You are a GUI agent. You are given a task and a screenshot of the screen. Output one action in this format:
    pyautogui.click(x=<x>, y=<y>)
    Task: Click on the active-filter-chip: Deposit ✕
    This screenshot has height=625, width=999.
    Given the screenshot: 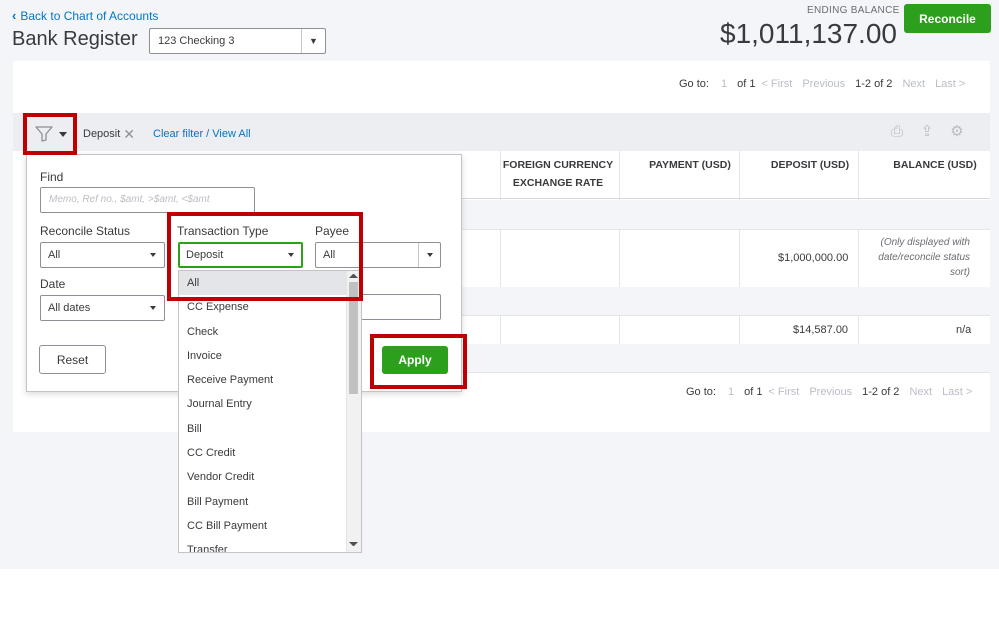 What is the action you would take?
    pyautogui.click(x=109, y=134)
    